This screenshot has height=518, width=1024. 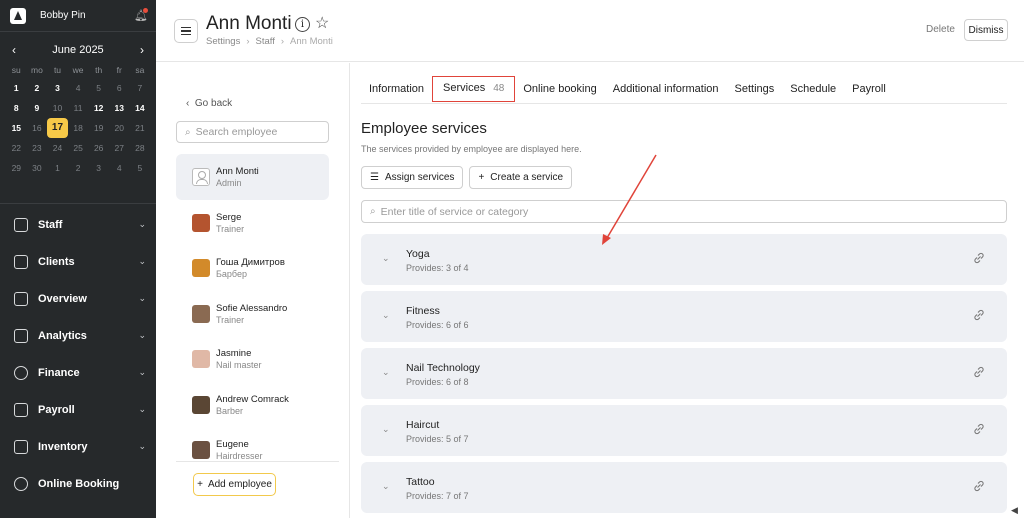 What do you see at coordinates (412, 177) in the screenshot?
I see `assign-services-button: ☰ Assign services` at bounding box center [412, 177].